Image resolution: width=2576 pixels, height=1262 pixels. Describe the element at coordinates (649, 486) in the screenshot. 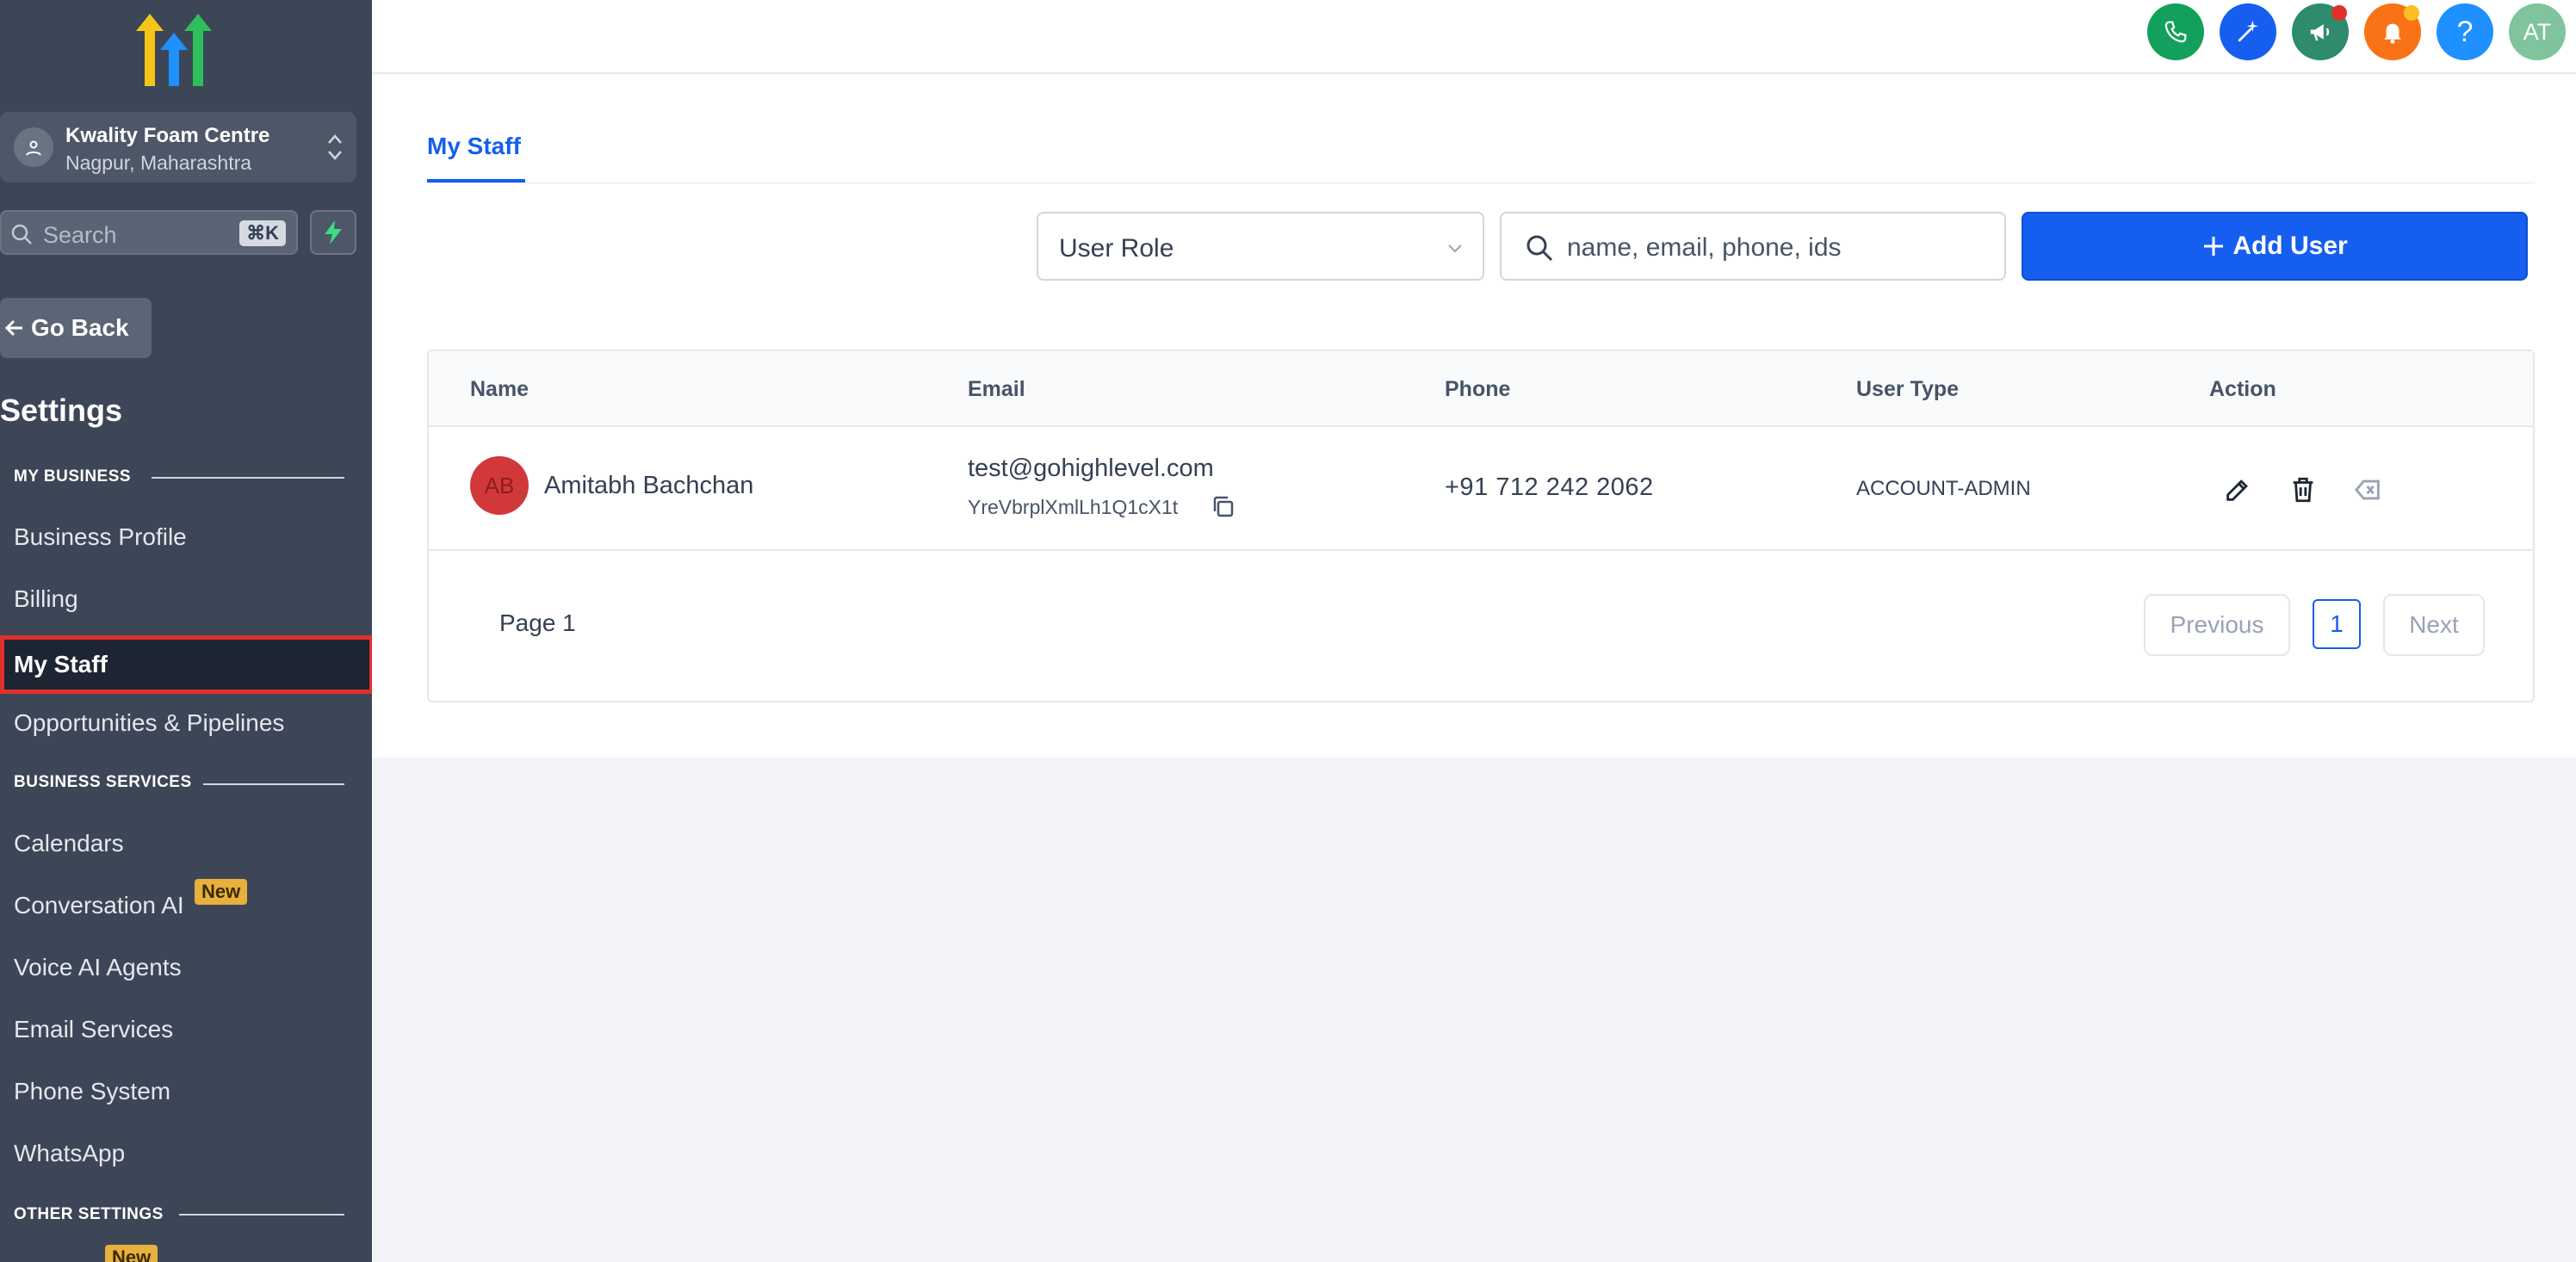

I see `staff-name: Amitabh Bachchan` at that location.